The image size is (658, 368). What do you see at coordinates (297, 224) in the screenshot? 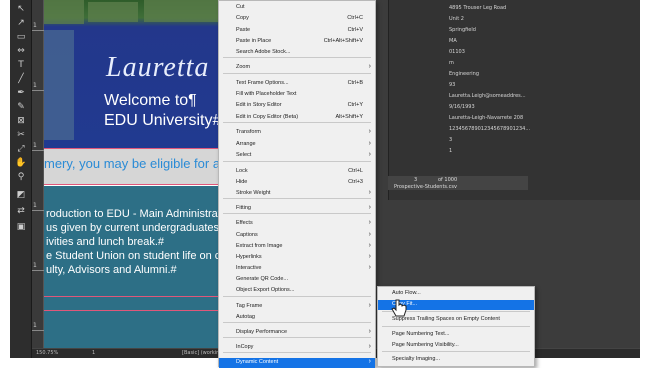
I see `menu-item-effects: Effects ›` at bounding box center [297, 224].